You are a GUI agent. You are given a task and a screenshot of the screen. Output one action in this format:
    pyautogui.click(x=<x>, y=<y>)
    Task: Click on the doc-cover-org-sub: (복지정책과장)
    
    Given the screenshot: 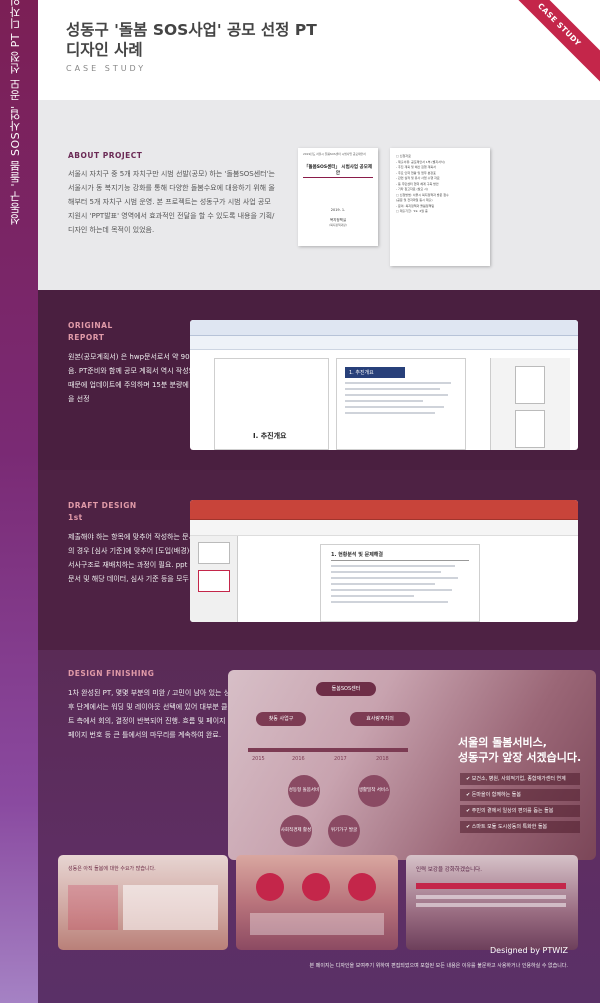 What is the action you would take?
    pyautogui.click(x=338, y=225)
    